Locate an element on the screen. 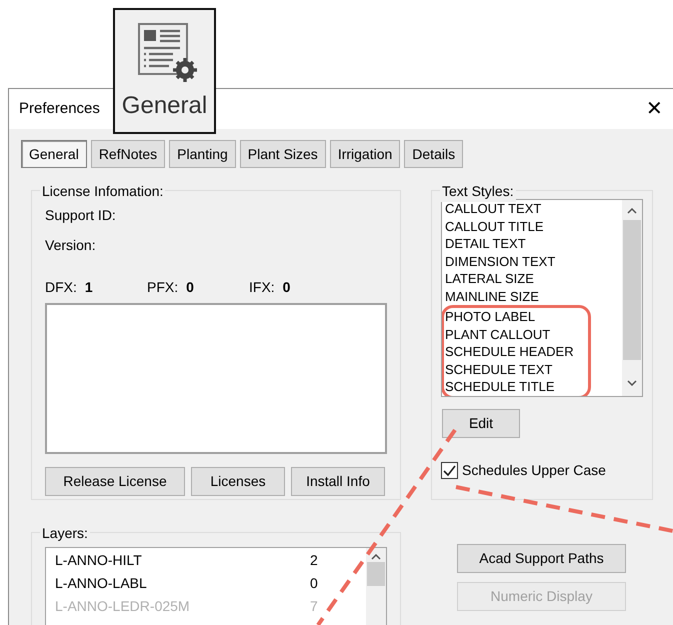  text-style-item: LATERAL SIZE is located at coordinates (533, 279).